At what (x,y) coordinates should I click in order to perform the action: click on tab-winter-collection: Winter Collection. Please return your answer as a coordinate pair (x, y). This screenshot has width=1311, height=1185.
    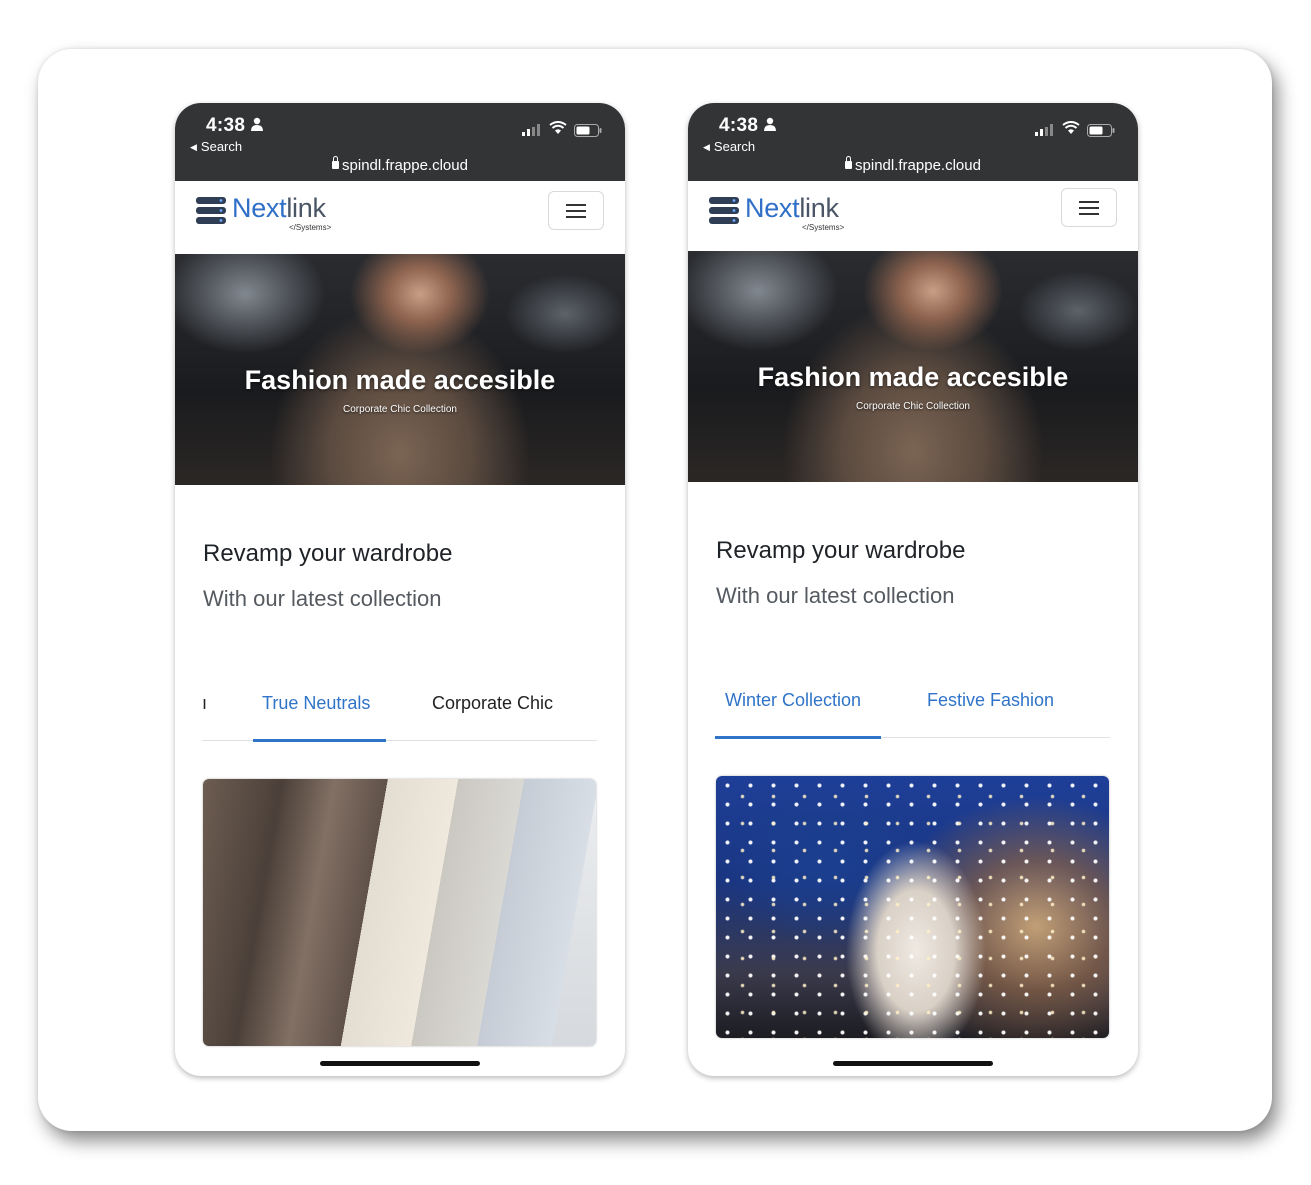
    Looking at the image, I should click on (793, 700).